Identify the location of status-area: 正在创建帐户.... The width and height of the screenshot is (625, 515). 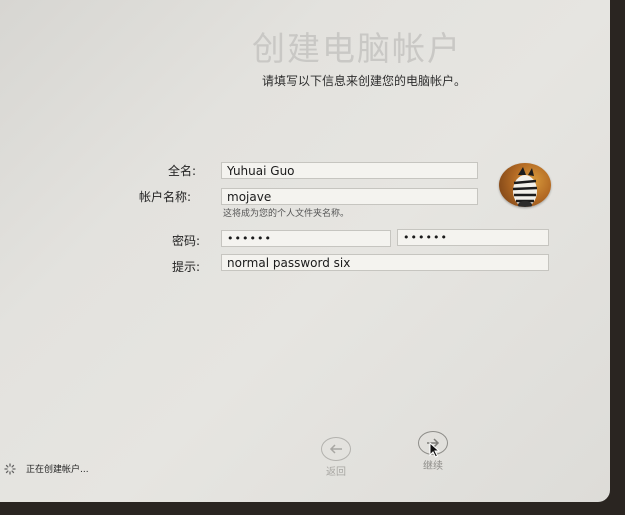
(46, 468).